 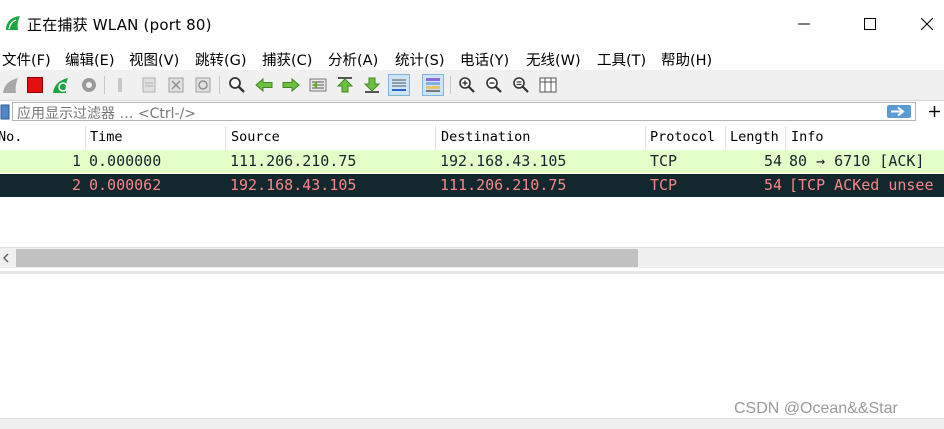 I want to click on zoom-out-icon, so click(x=494, y=85).